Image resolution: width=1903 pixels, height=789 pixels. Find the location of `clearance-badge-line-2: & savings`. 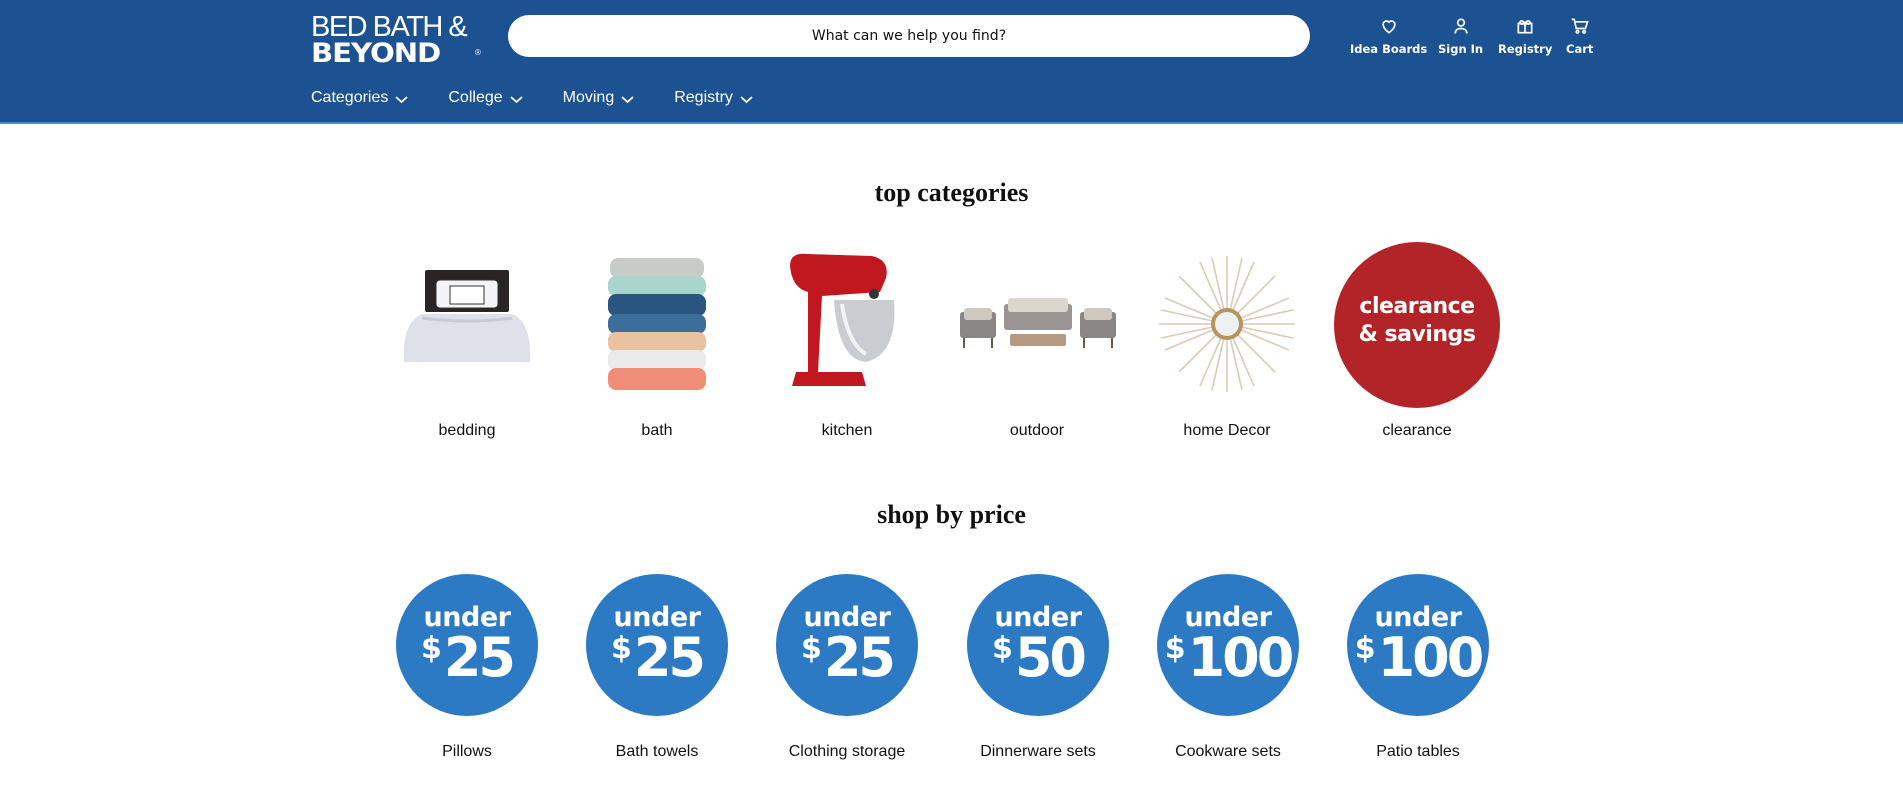

clearance-badge-line-2: & savings is located at coordinates (1417, 334).